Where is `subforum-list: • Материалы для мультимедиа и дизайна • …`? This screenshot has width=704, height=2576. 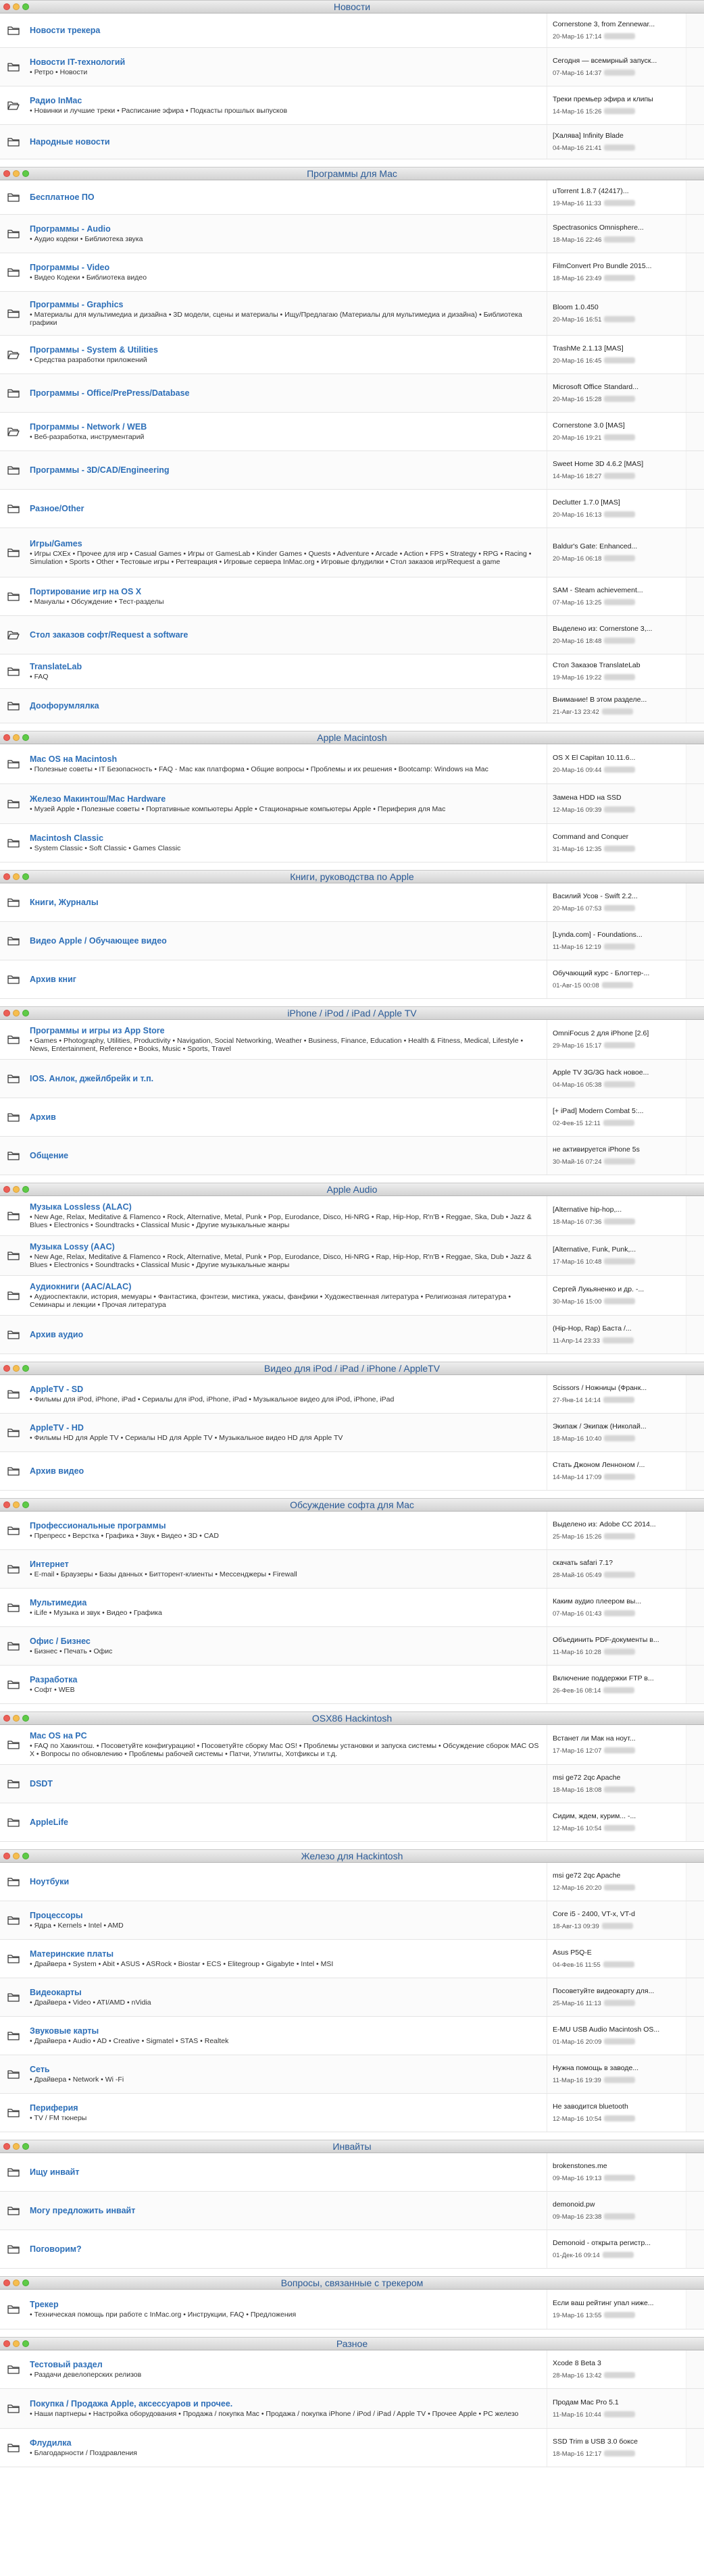 subforum-list: • Материалы для мультимедиа и дизайна • … is located at coordinates (285, 319).